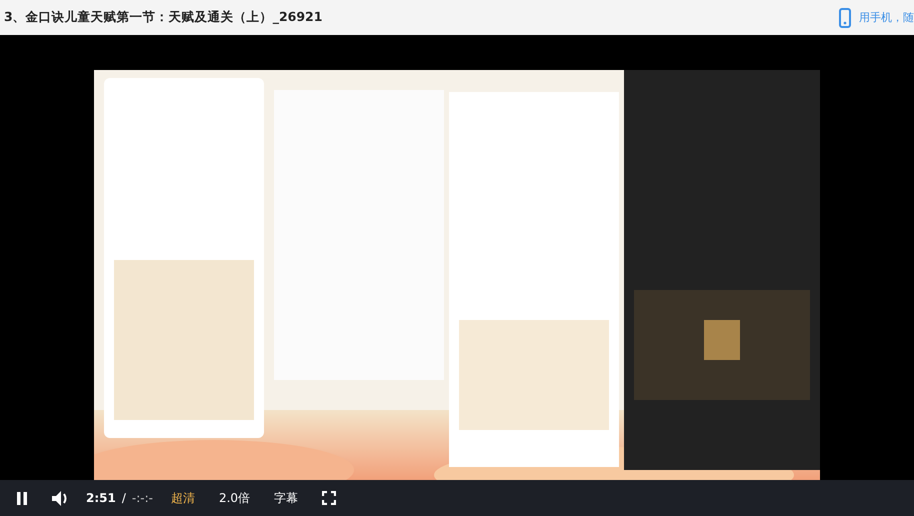 The image size is (914, 516). I want to click on fullscreen-icon, so click(329, 498).